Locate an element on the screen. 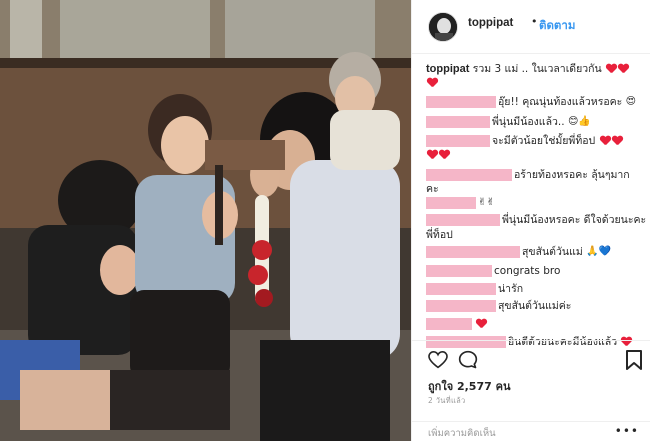 The width and height of the screenshot is (650, 441). follow-button: ติดตาม is located at coordinates (557, 26).